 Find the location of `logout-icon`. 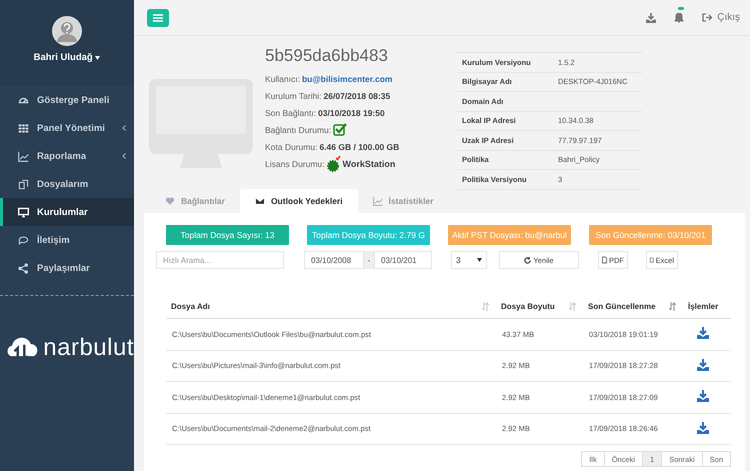

logout-icon is located at coordinates (707, 17).